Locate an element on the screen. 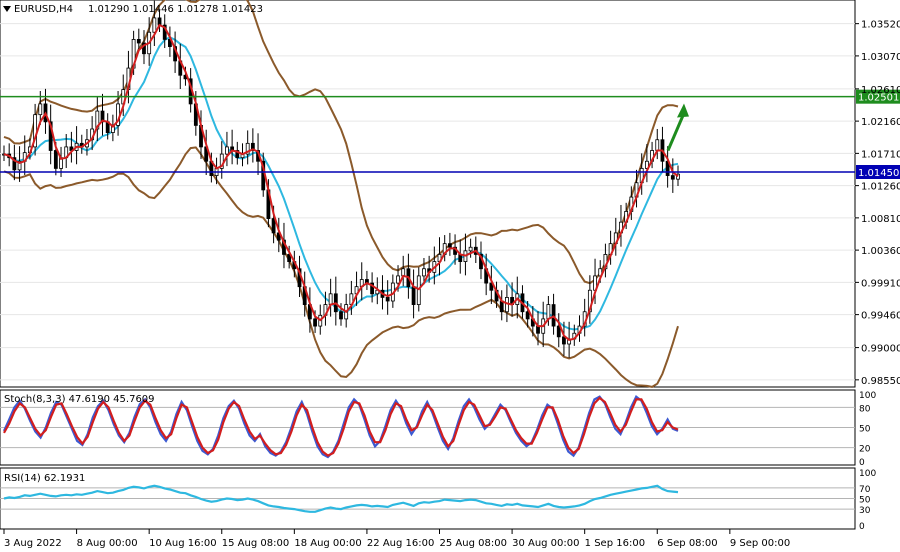 The height and width of the screenshot is (552, 900). price-tick-label: 1.01710 is located at coordinates (880, 154).